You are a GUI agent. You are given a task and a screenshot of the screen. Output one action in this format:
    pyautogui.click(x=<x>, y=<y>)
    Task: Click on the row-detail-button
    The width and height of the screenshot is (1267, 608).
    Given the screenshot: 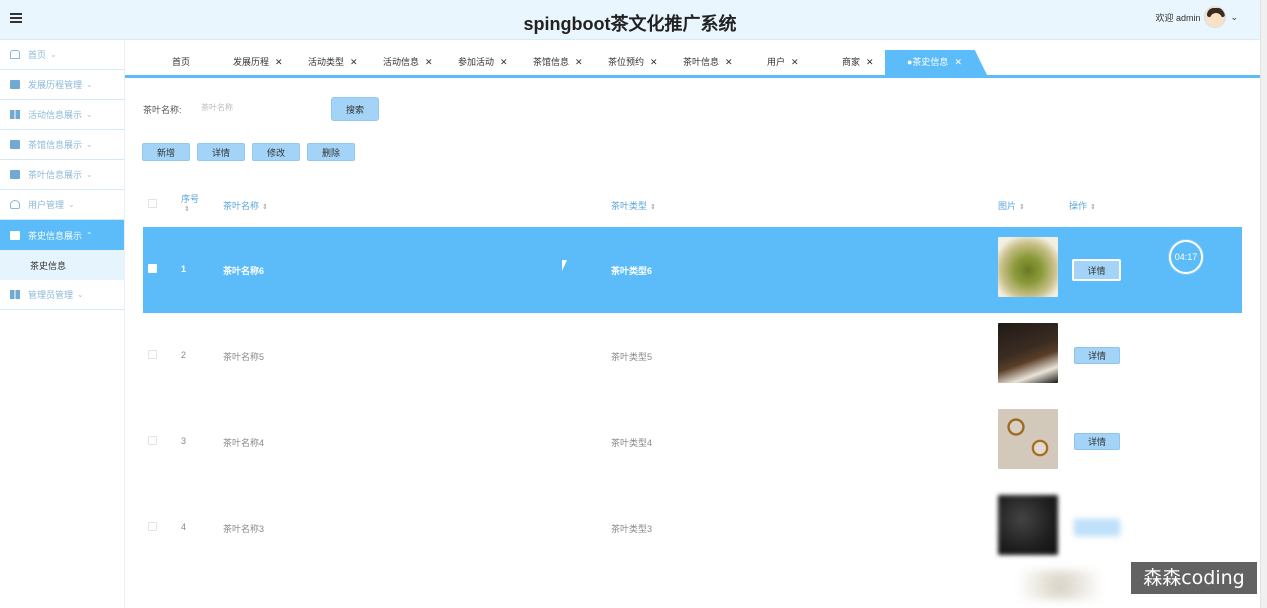 What is the action you would take?
    pyautogui.click(x=1097, y=527)
    